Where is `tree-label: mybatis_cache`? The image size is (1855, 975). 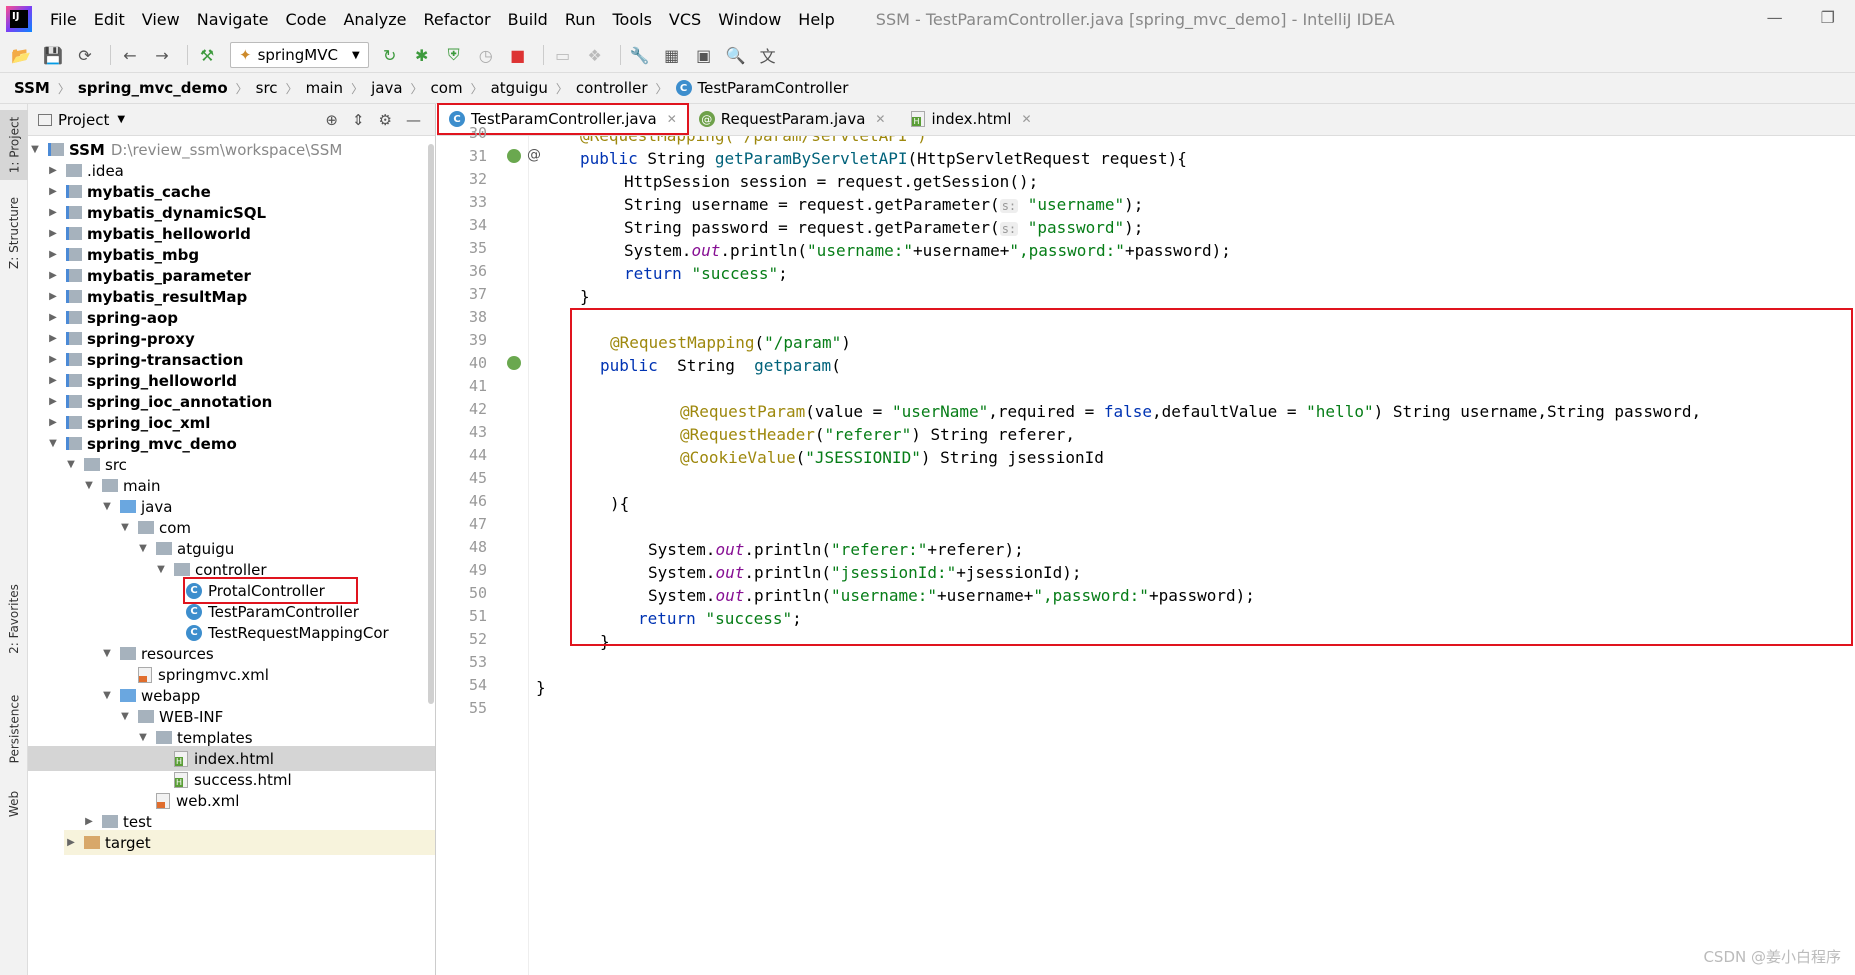
tree-label: mybatis_cache is located at coordinates (149, 191).